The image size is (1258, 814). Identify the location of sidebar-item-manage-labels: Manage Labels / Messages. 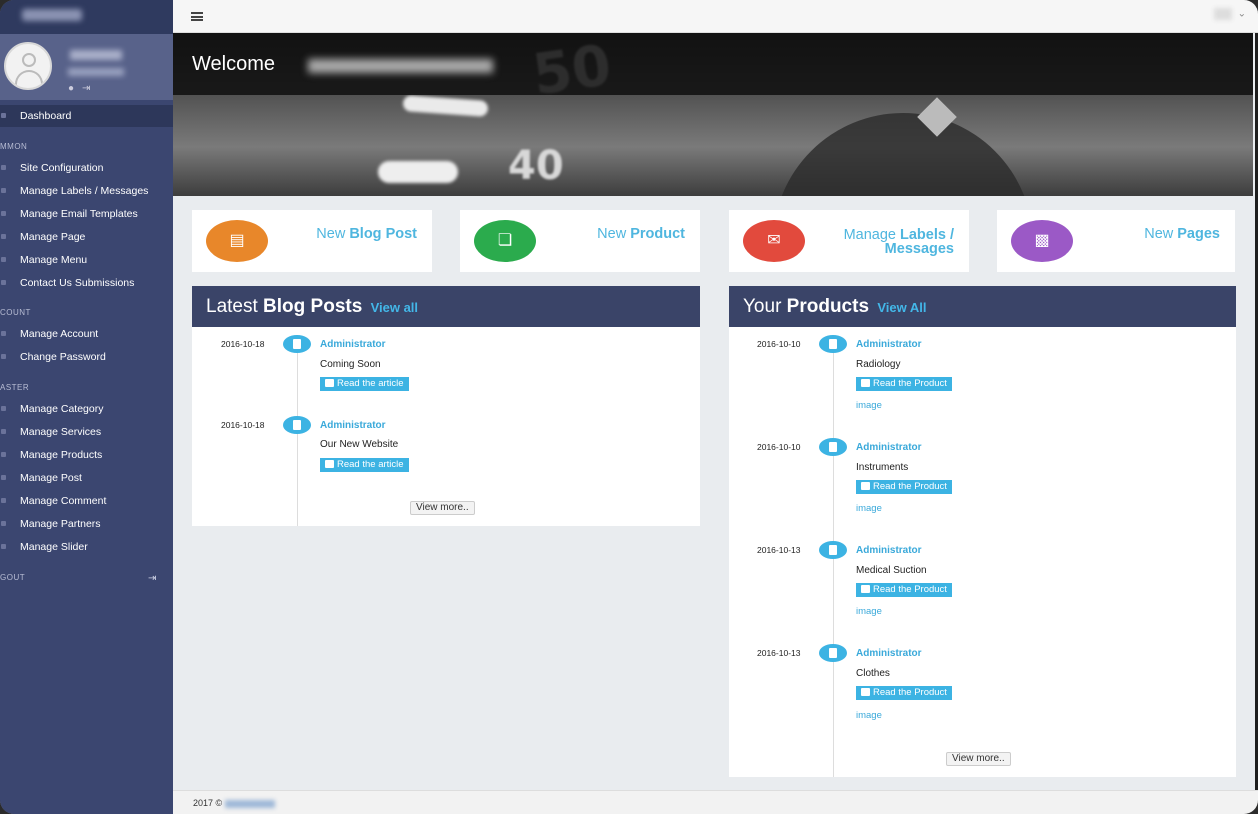
(86, 191).